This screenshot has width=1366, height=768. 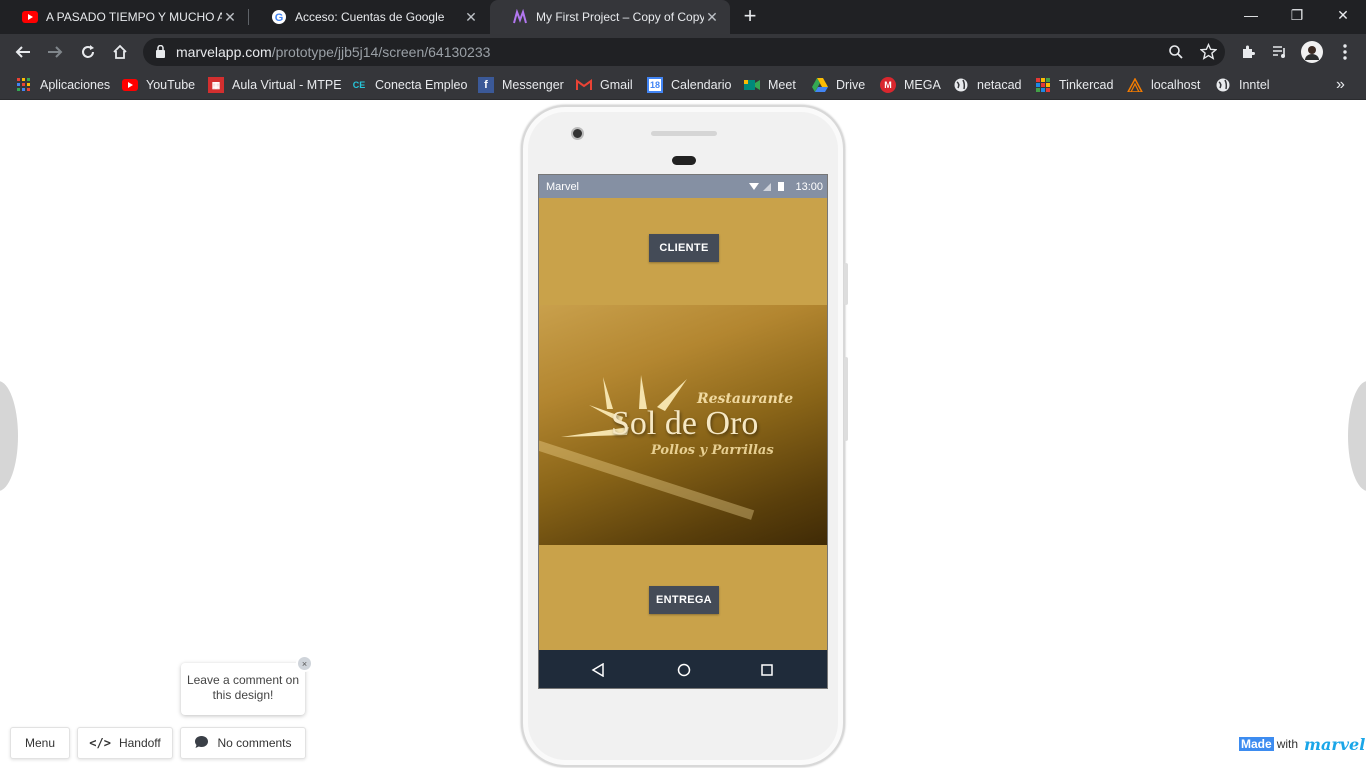 What do you see at coordinates (171, 85) in the screenshot?
I see `bookmark-label: YouTube` at bounding box center [171, 85].